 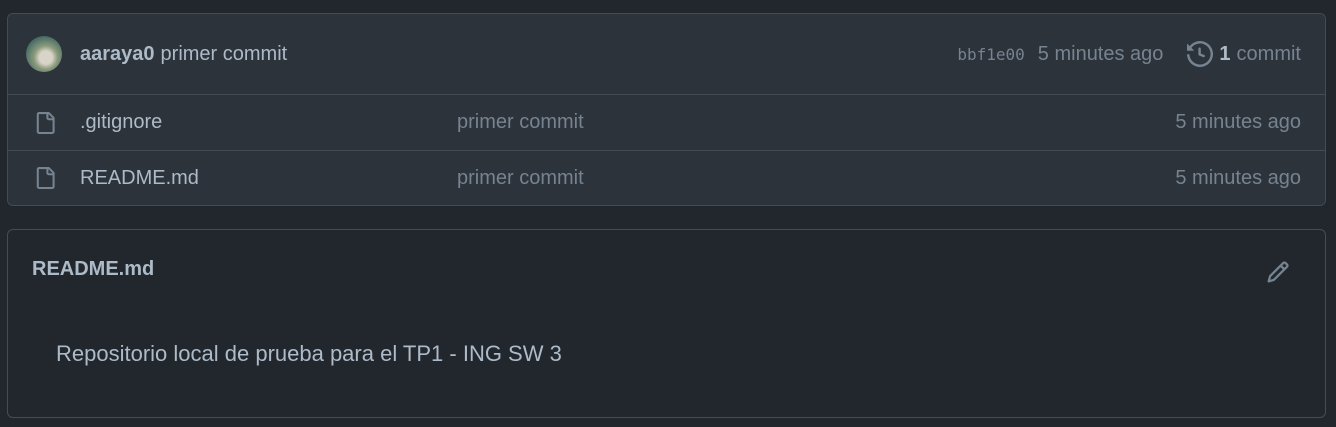 I want to click on file-name: .gitignore, so click(x=121, y=122).